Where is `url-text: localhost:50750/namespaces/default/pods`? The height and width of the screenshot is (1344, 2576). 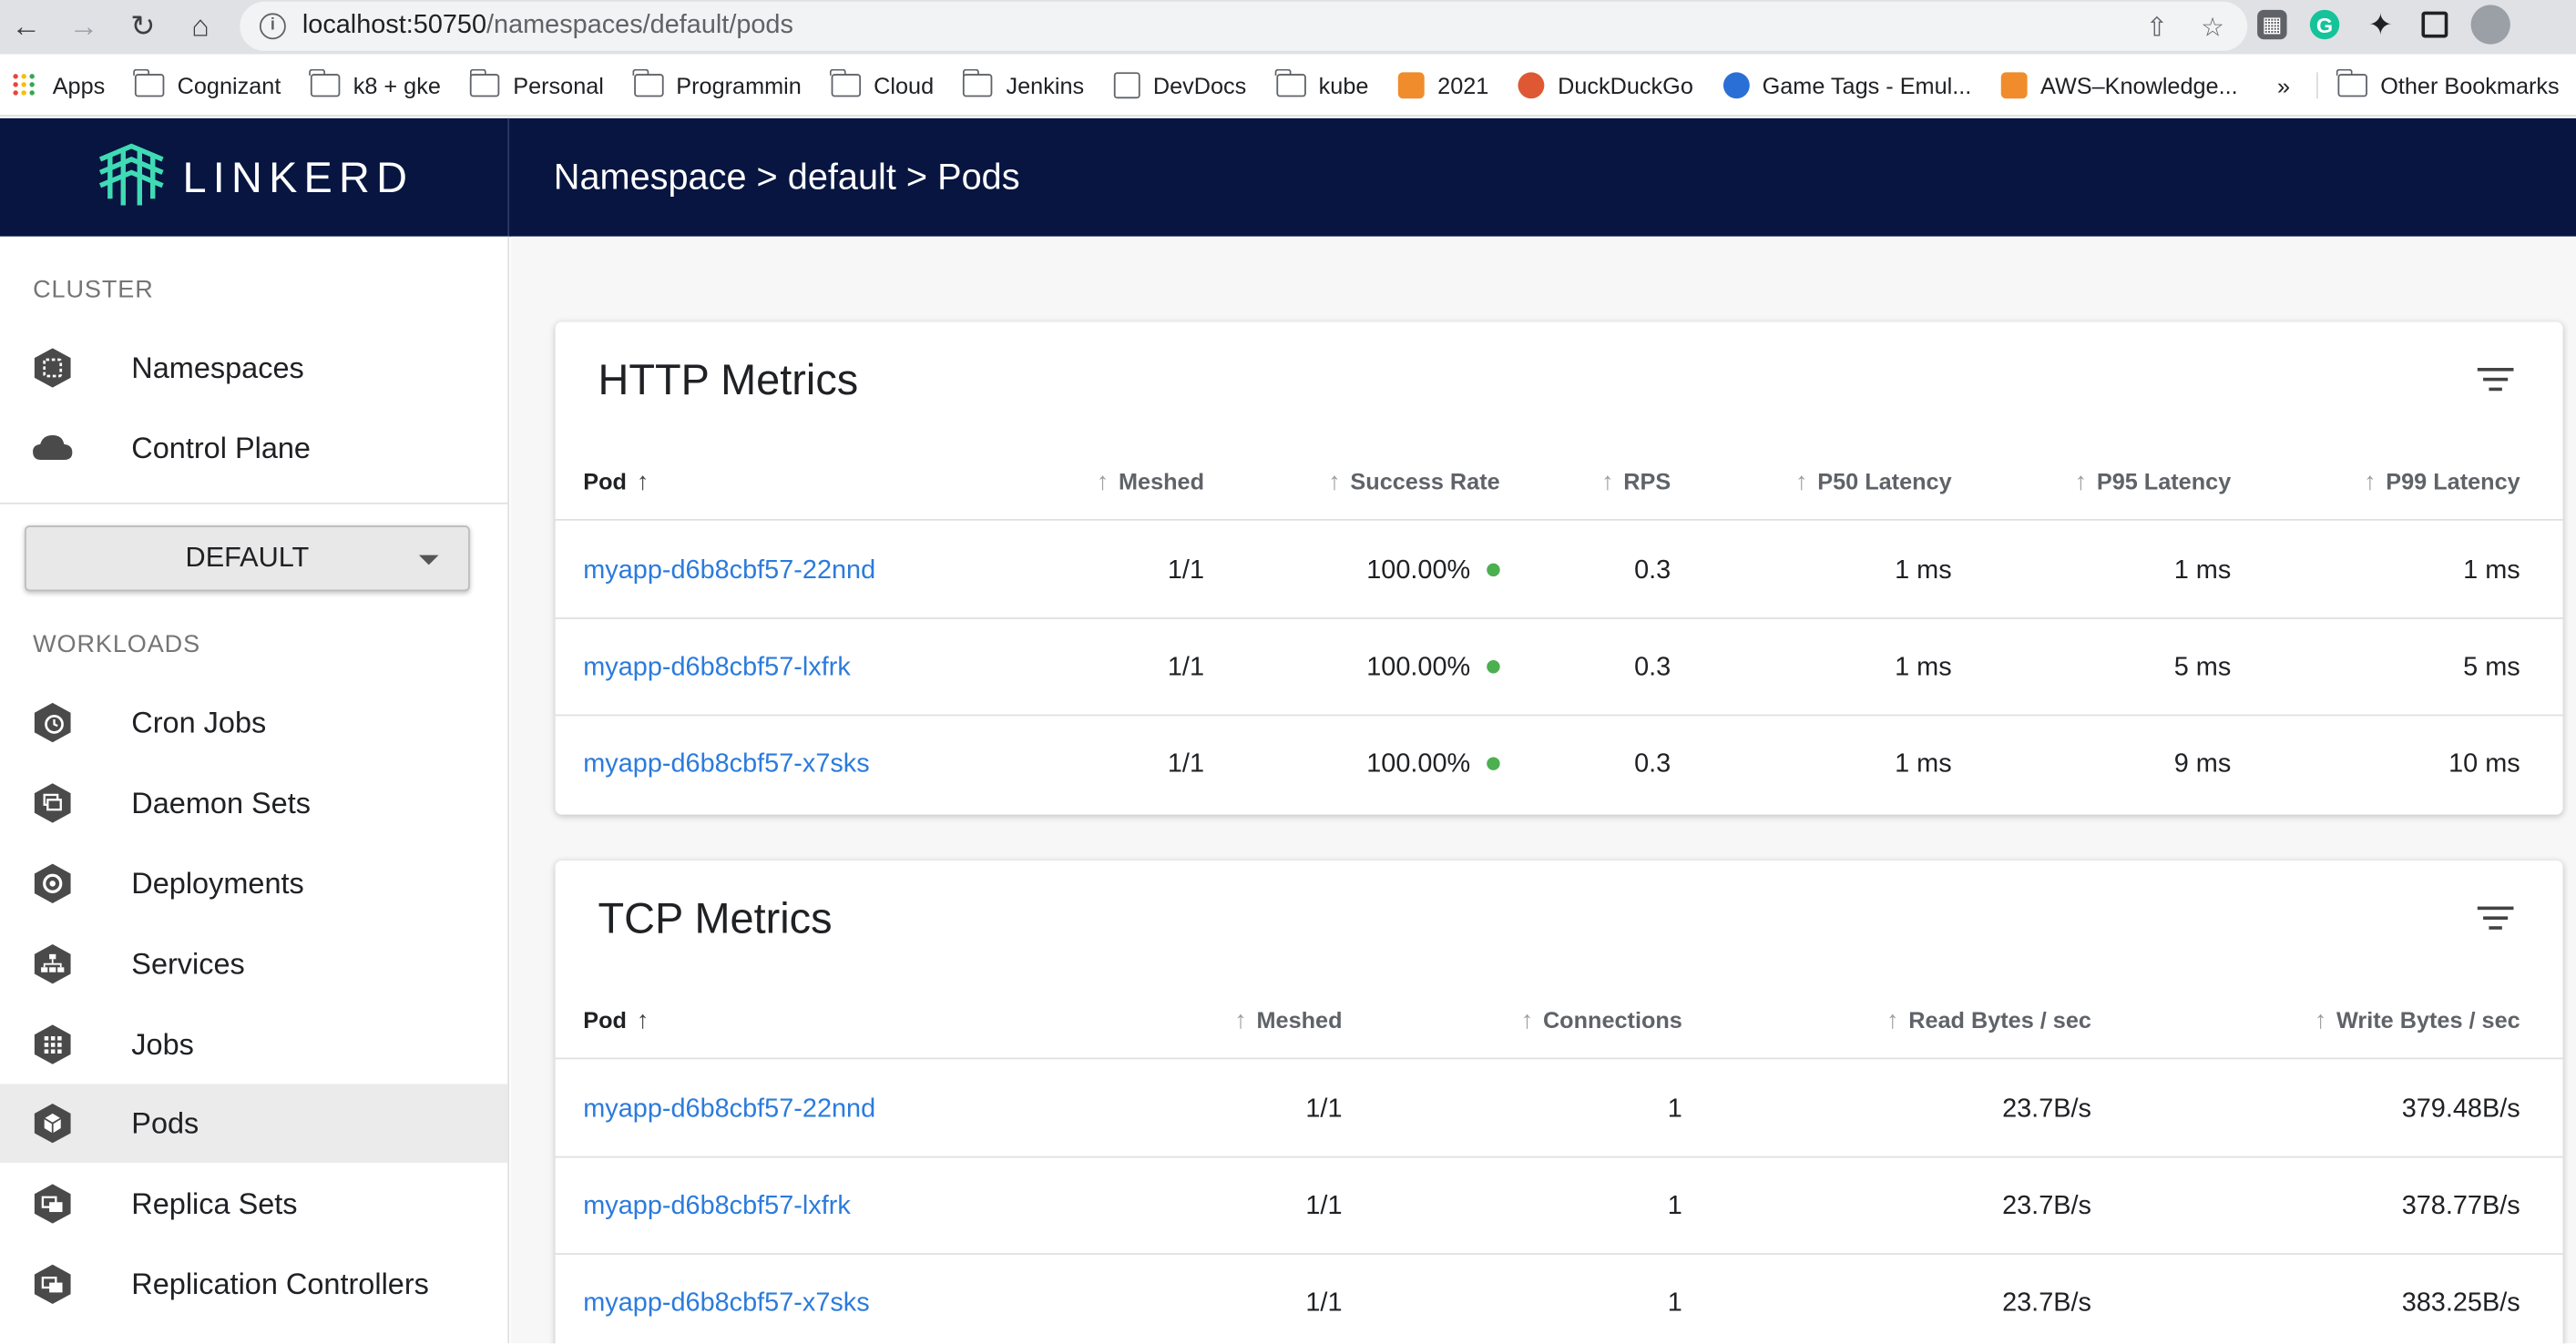 url-text: localhost:50750/namespaces/default/pods is located at coordinates (547, 26).